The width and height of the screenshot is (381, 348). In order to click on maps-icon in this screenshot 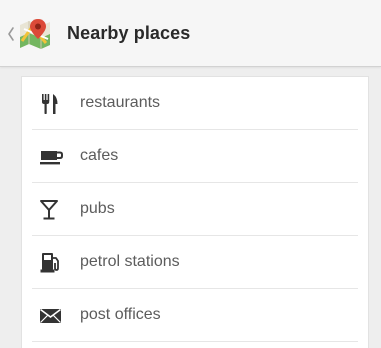, I will do `click(35, 34)`.